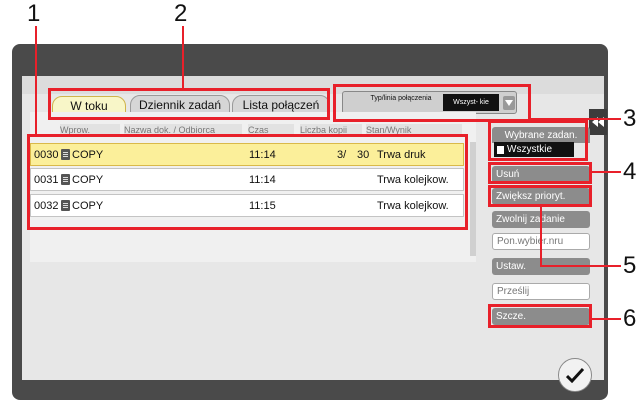 This screenshot has width=642, height=401. Describe the element at coordinates (598, 122) in the screenshot. I see `rewind-icon` at that location.